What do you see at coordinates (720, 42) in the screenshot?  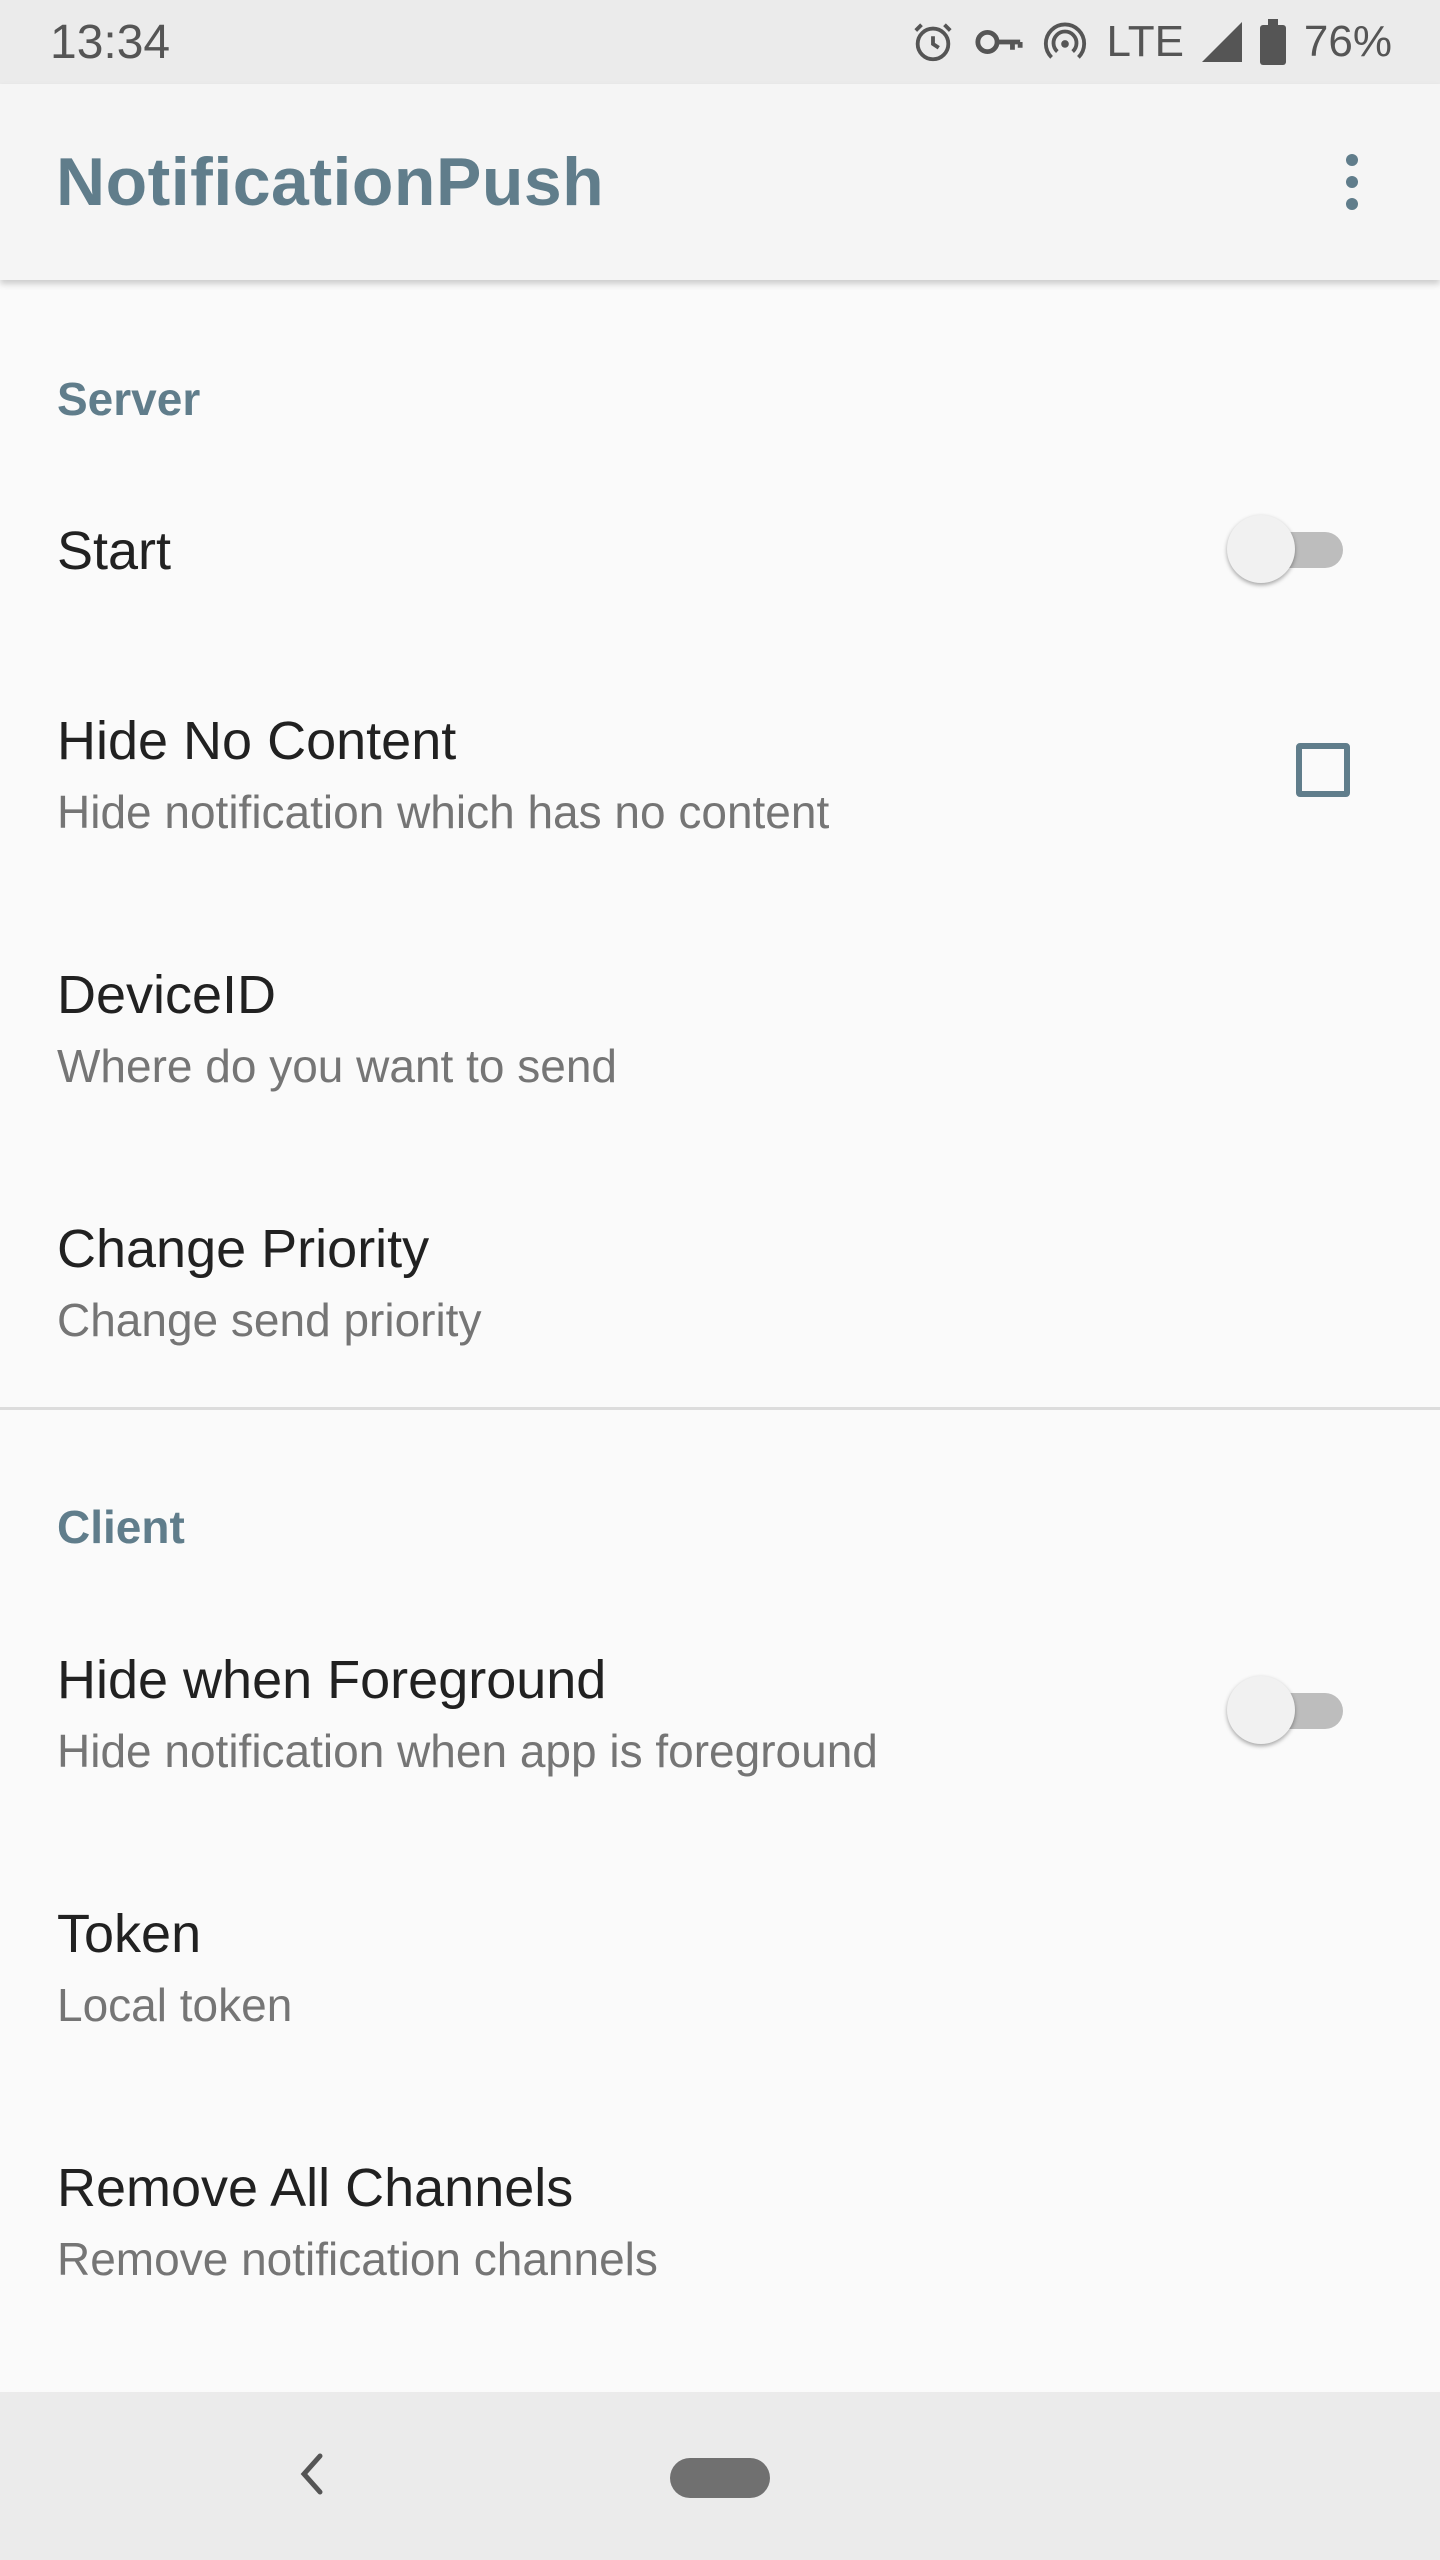 I see `status-bar: 13:34 LTE 76%` at bounding box center [720, 42].